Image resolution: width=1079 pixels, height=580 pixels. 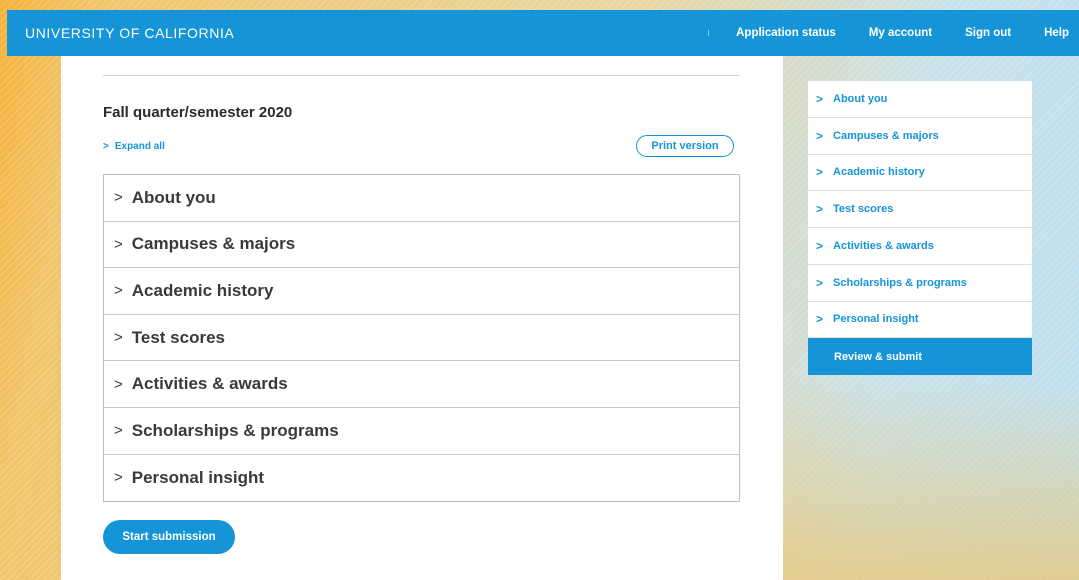 What do you see at coordinates (1056, 33) in the screenshot?
I see `nav-help: Help` at bounding box center [1056, 33].